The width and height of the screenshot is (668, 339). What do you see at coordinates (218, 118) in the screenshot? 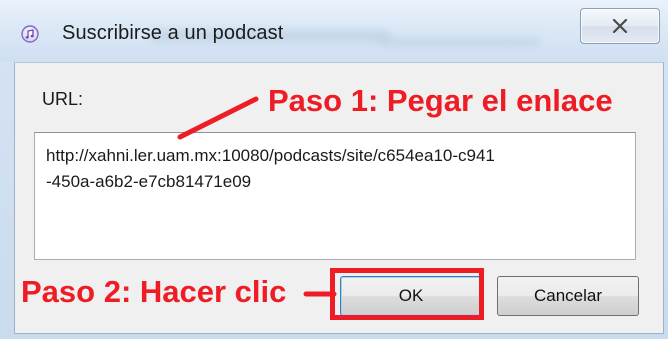
I see `step1-pointer-line` at bounding box center [218, 118].